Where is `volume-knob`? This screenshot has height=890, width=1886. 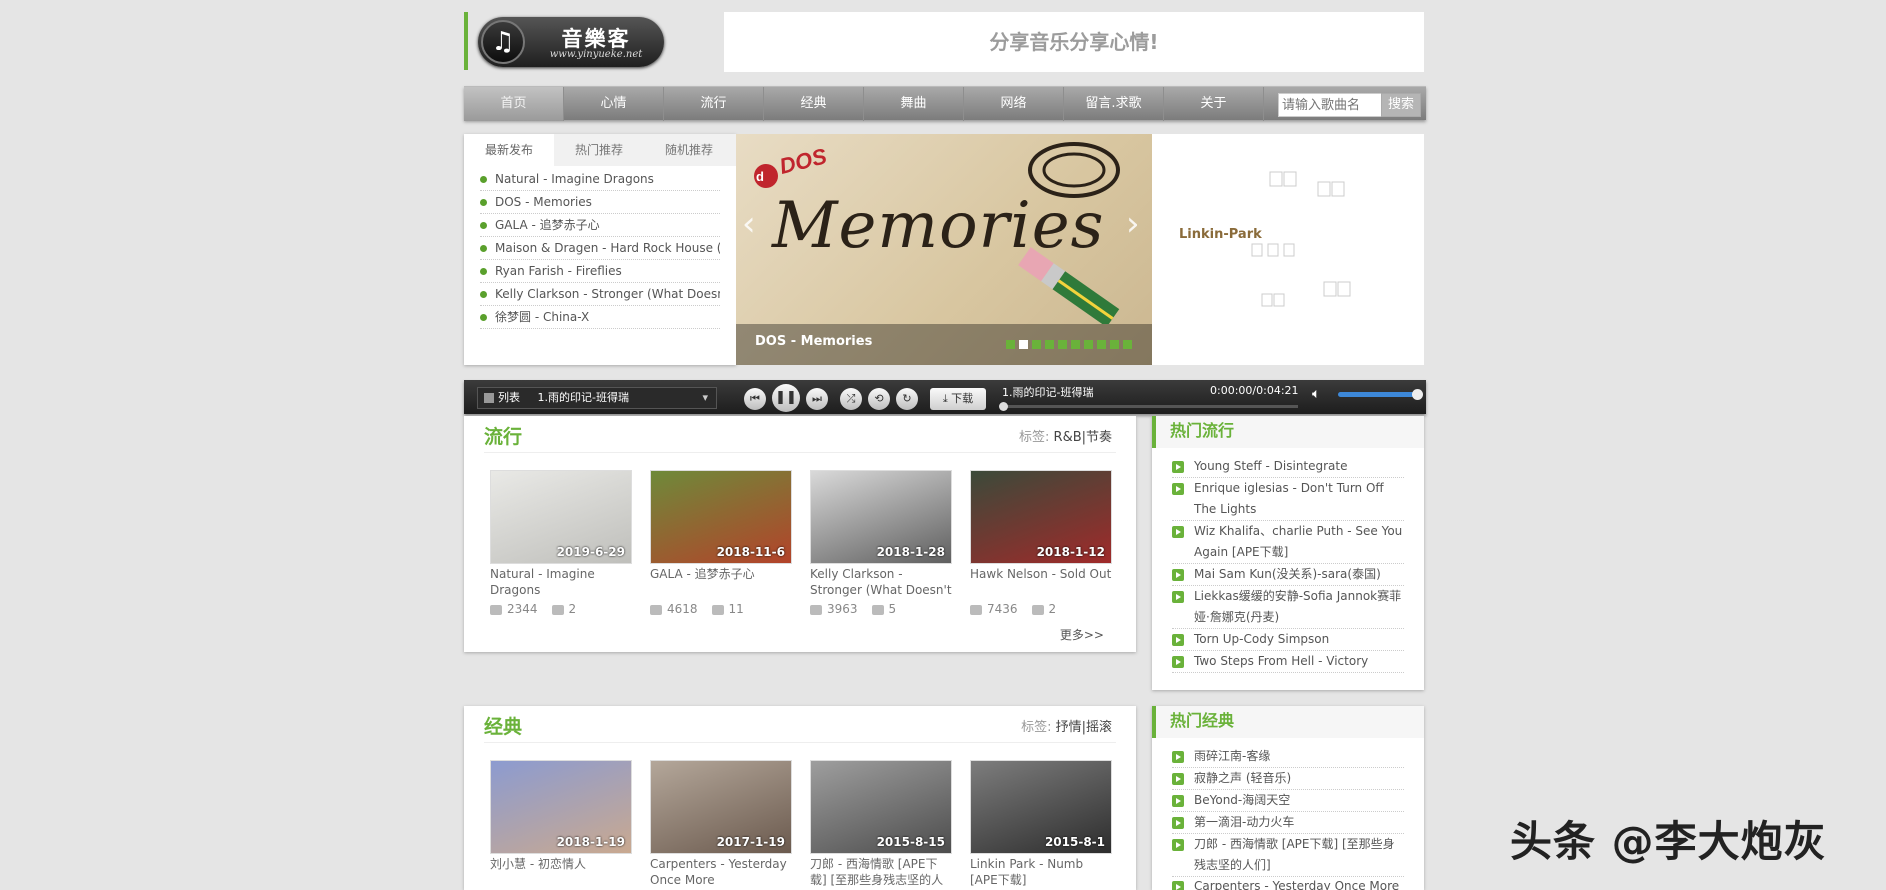 volume-knob is located at coordinates (1417, 394).